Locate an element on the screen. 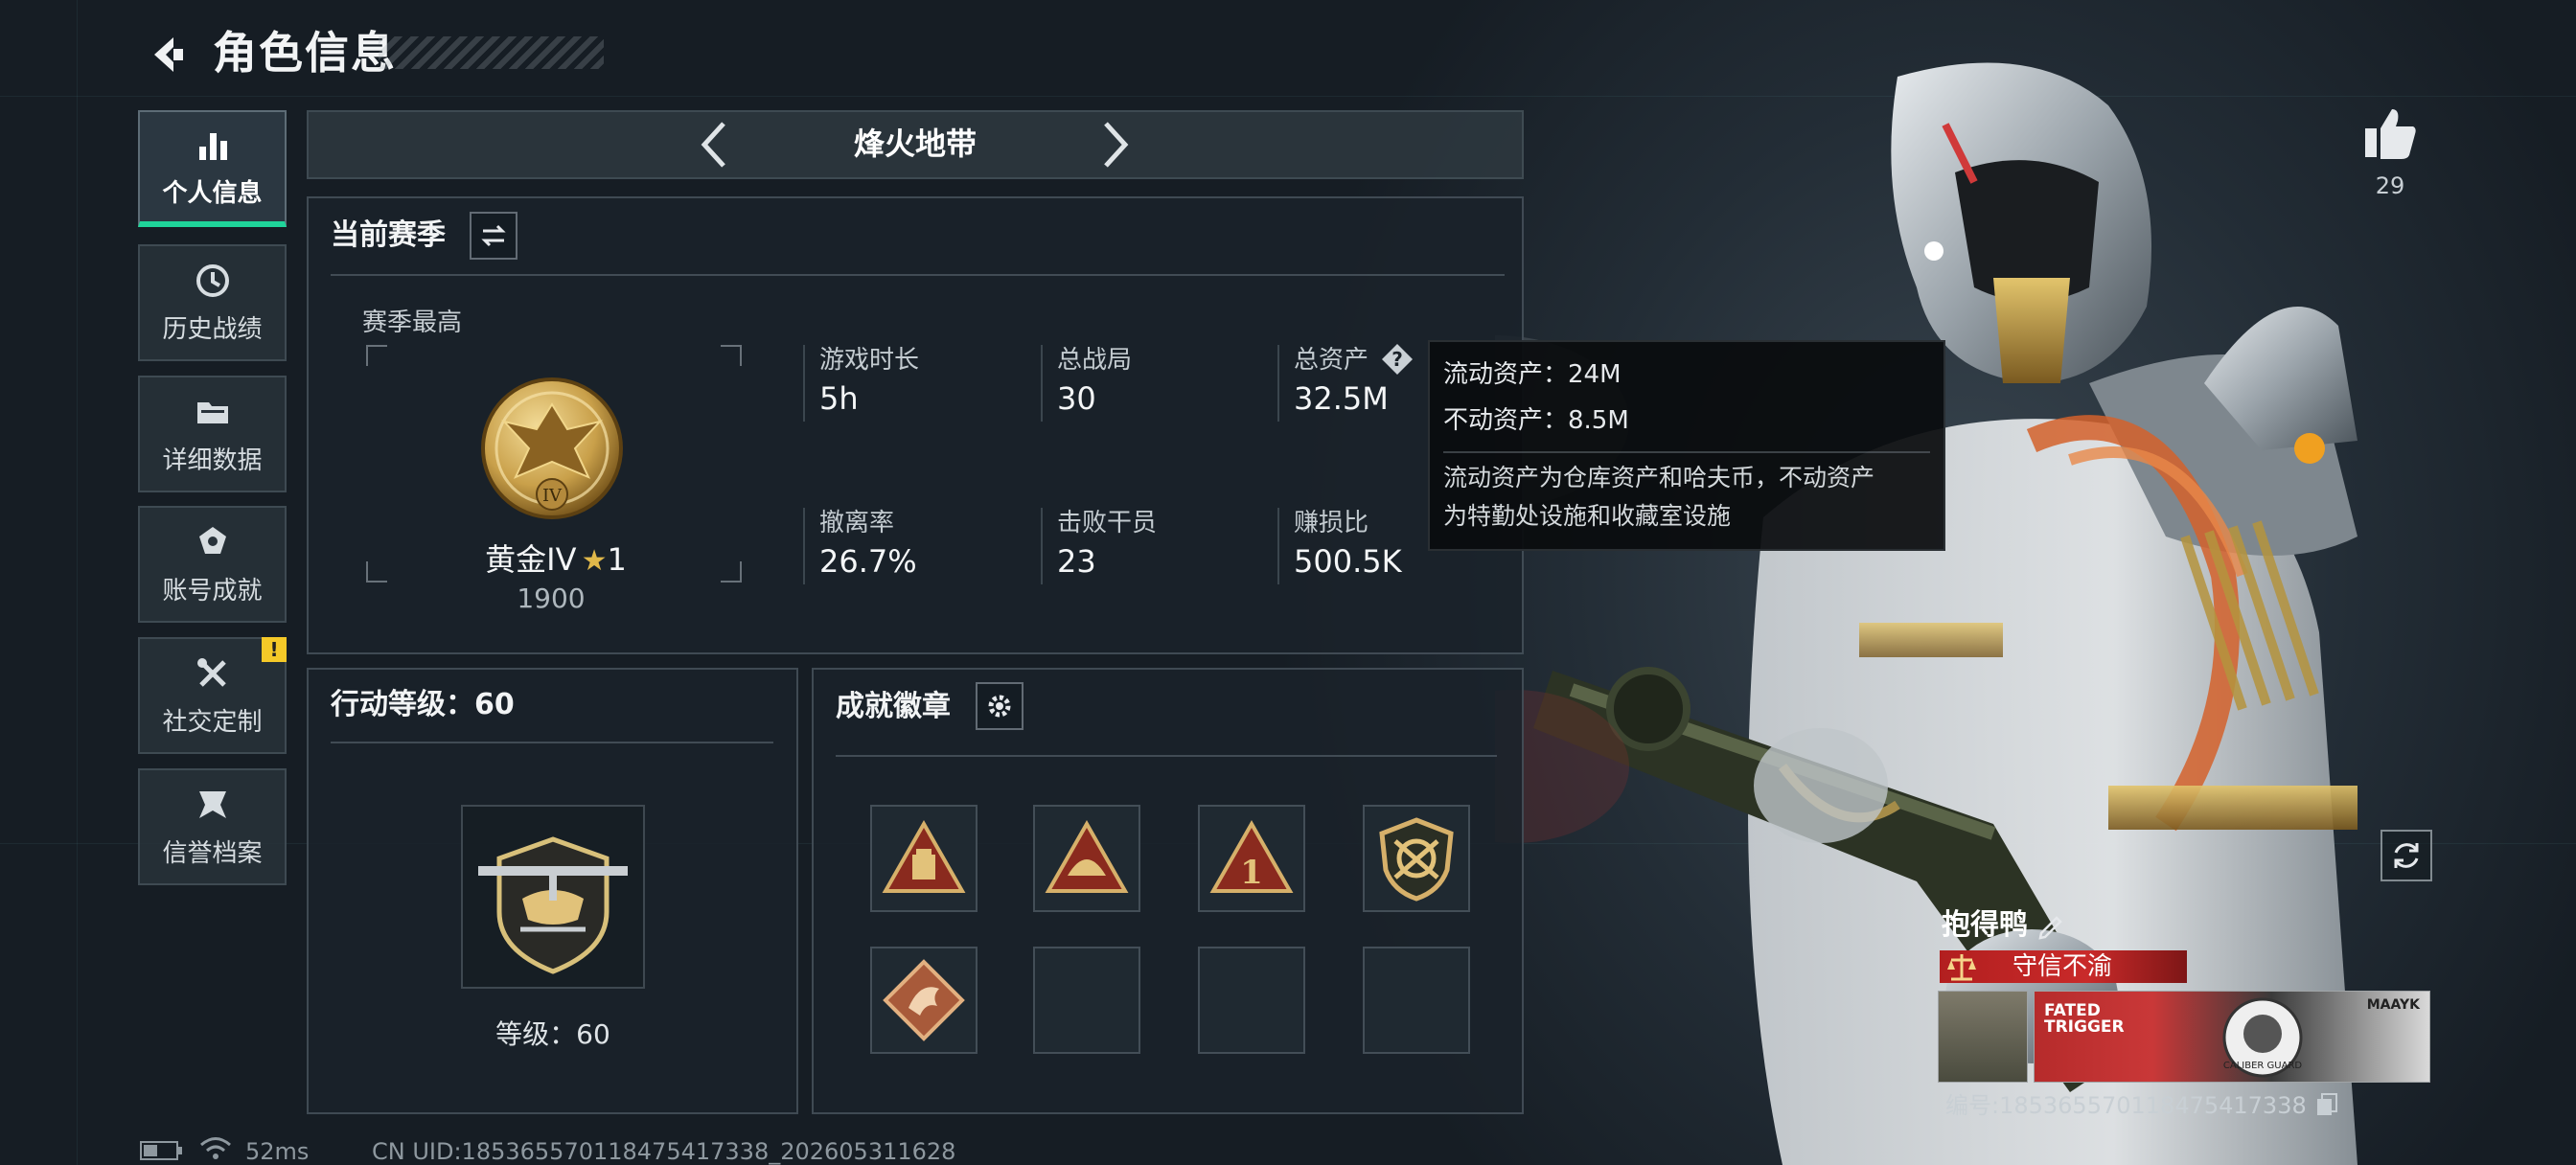  nav-item-account-achievements: 账号成就 is located at coordinates (212, 564).